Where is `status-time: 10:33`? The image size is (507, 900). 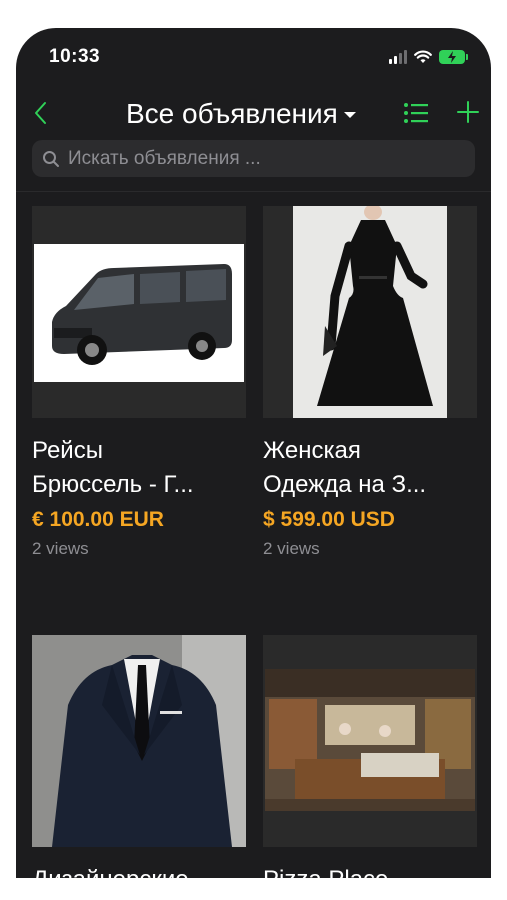
status-time: 10:33 is located at coordinates (75, 56).